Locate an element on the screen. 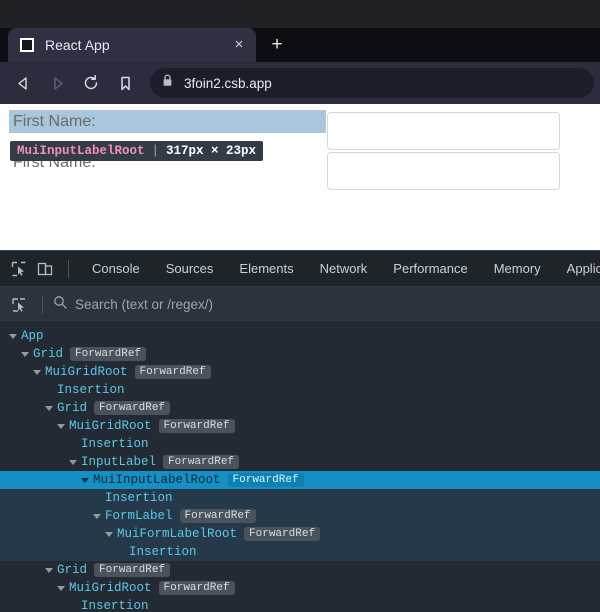 This screenshot has width=600, height=612. close-icon: × is located at coordinates (239, 45).